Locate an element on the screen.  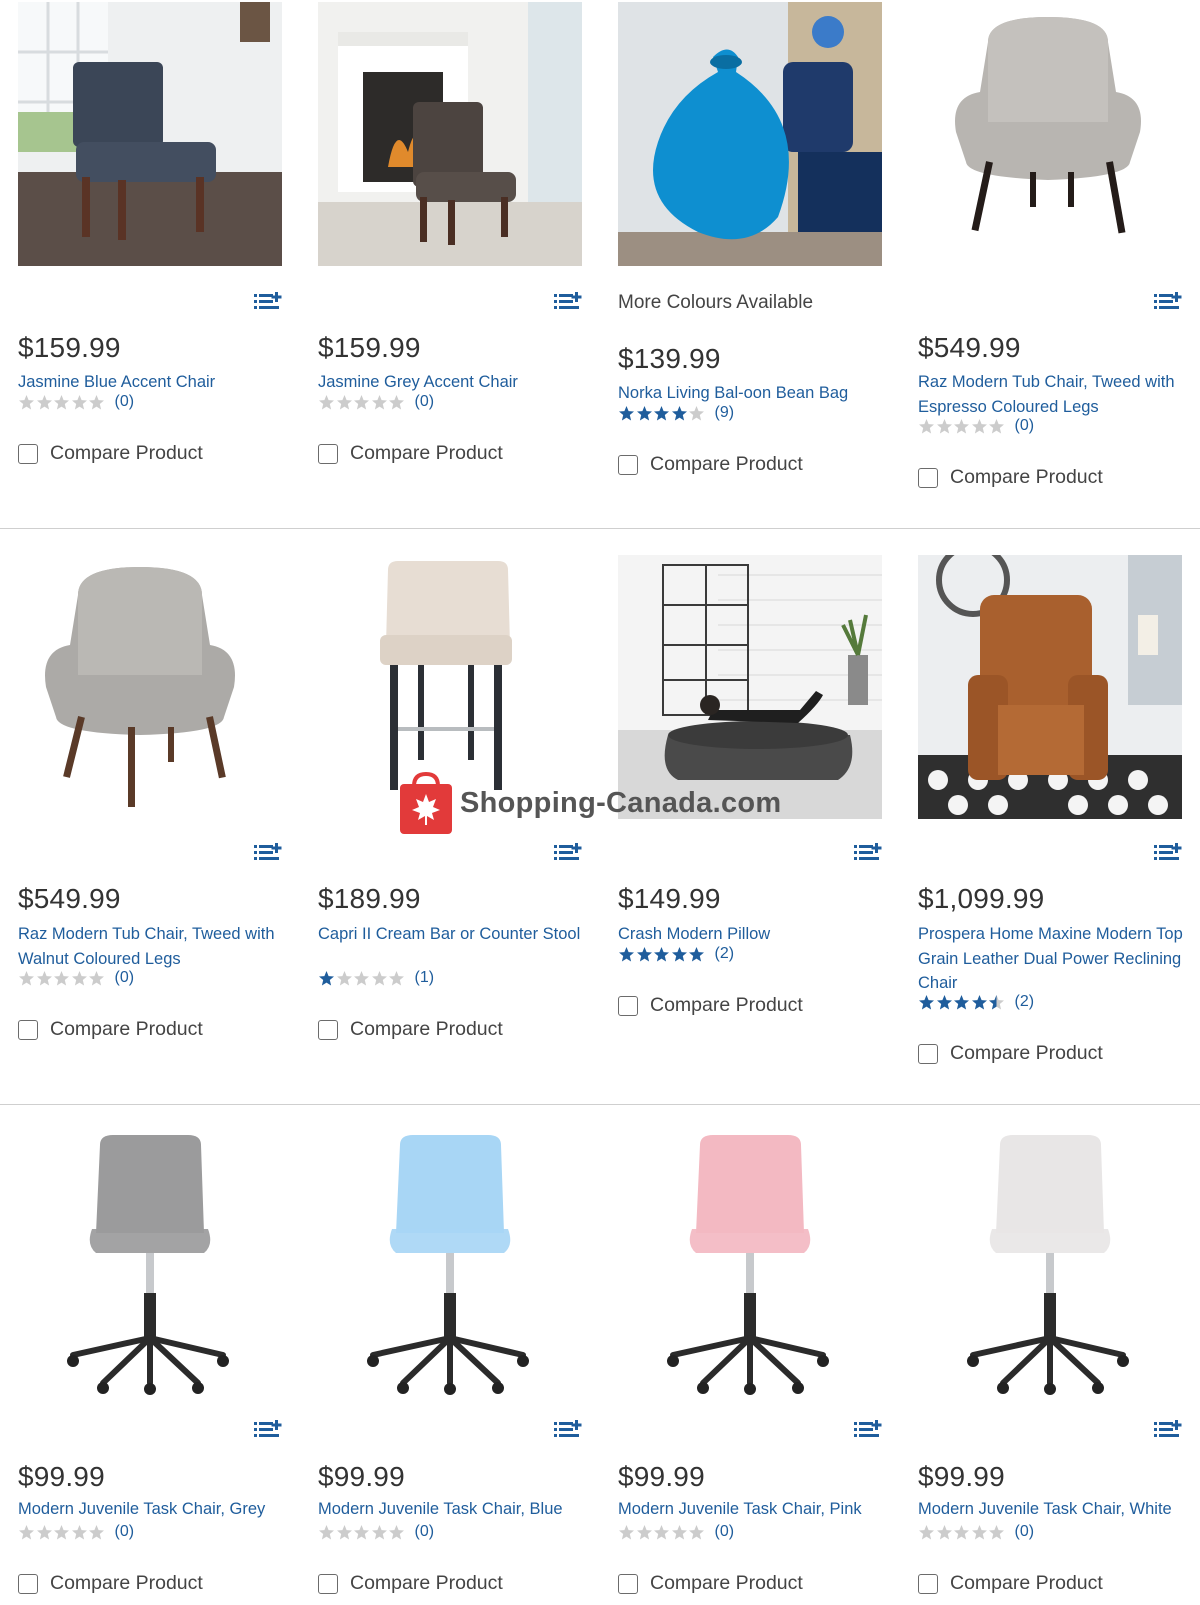
product-name-link: Jasmine Grey Accent Chair is located at coordinates (452, 382).